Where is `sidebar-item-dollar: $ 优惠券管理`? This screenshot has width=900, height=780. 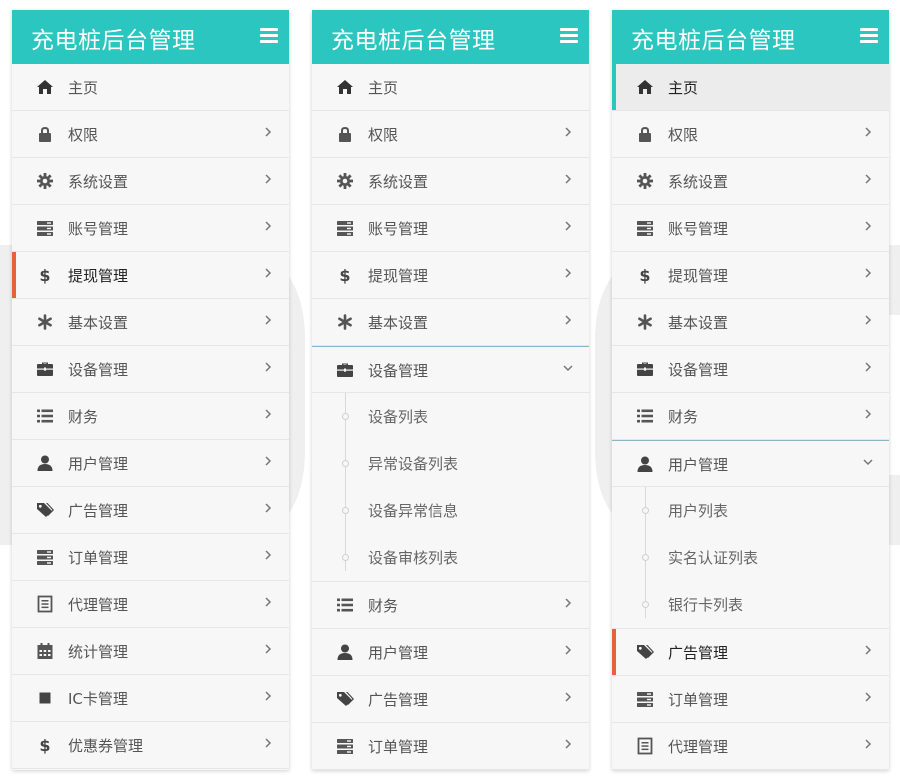 sidebar-item-dollar: $ 优惠券管理 is located at coordinates (150, 745).